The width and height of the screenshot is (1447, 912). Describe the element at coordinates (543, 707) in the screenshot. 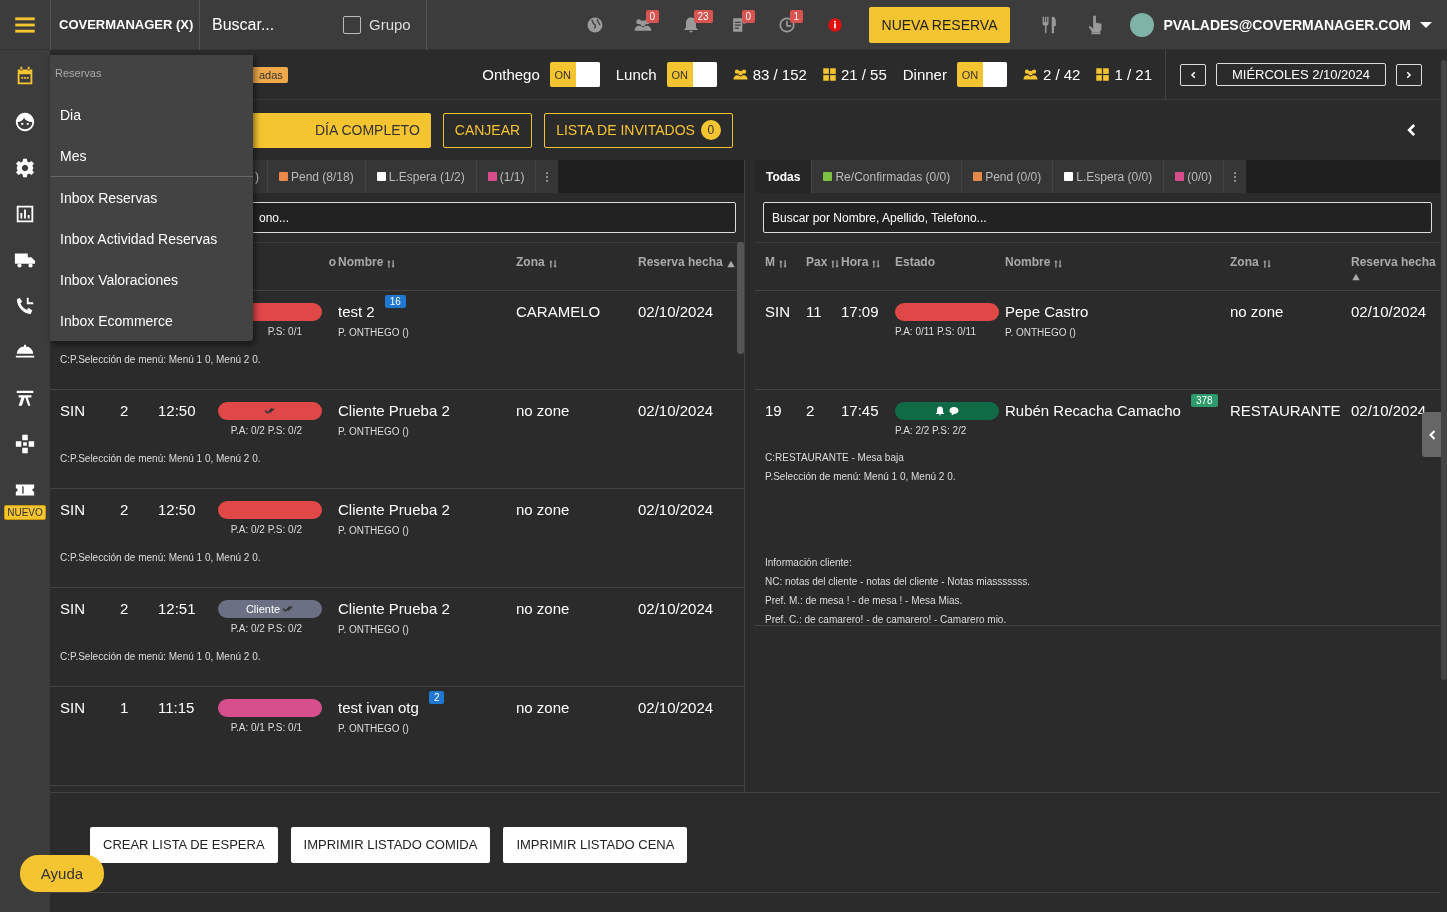

I see `table-cell-text: no zone` at that location.